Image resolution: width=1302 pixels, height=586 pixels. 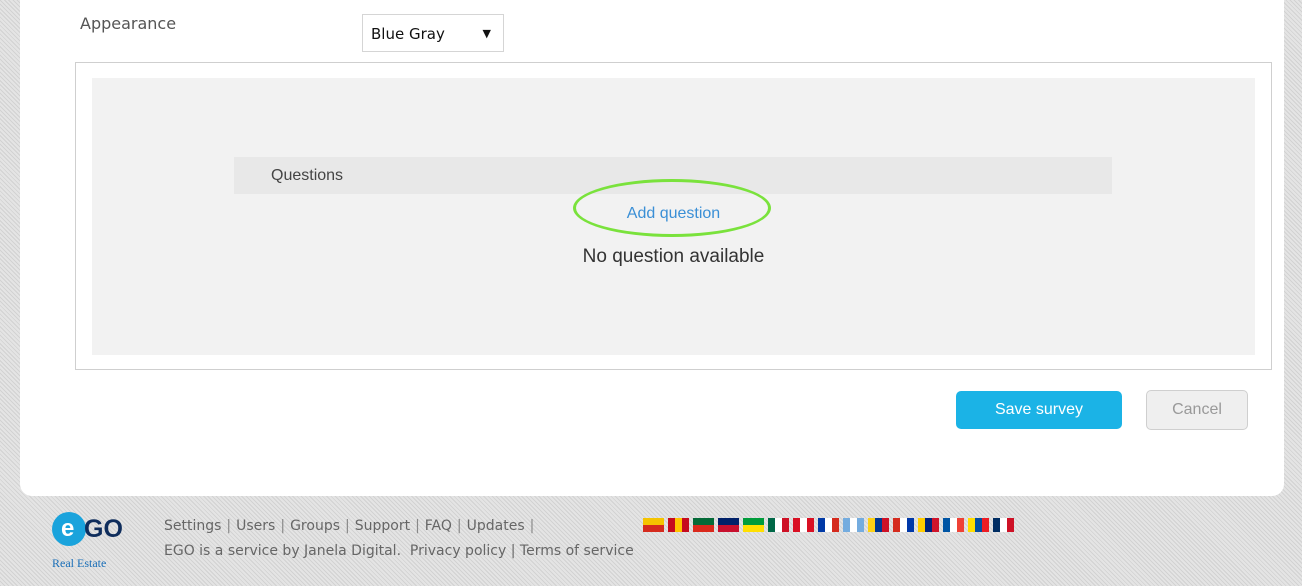 What do you see at coordinates (458, 551) in the screenshot?
I see `privacy-policy-link: Privacy policy` at bounding box center [458, 551].